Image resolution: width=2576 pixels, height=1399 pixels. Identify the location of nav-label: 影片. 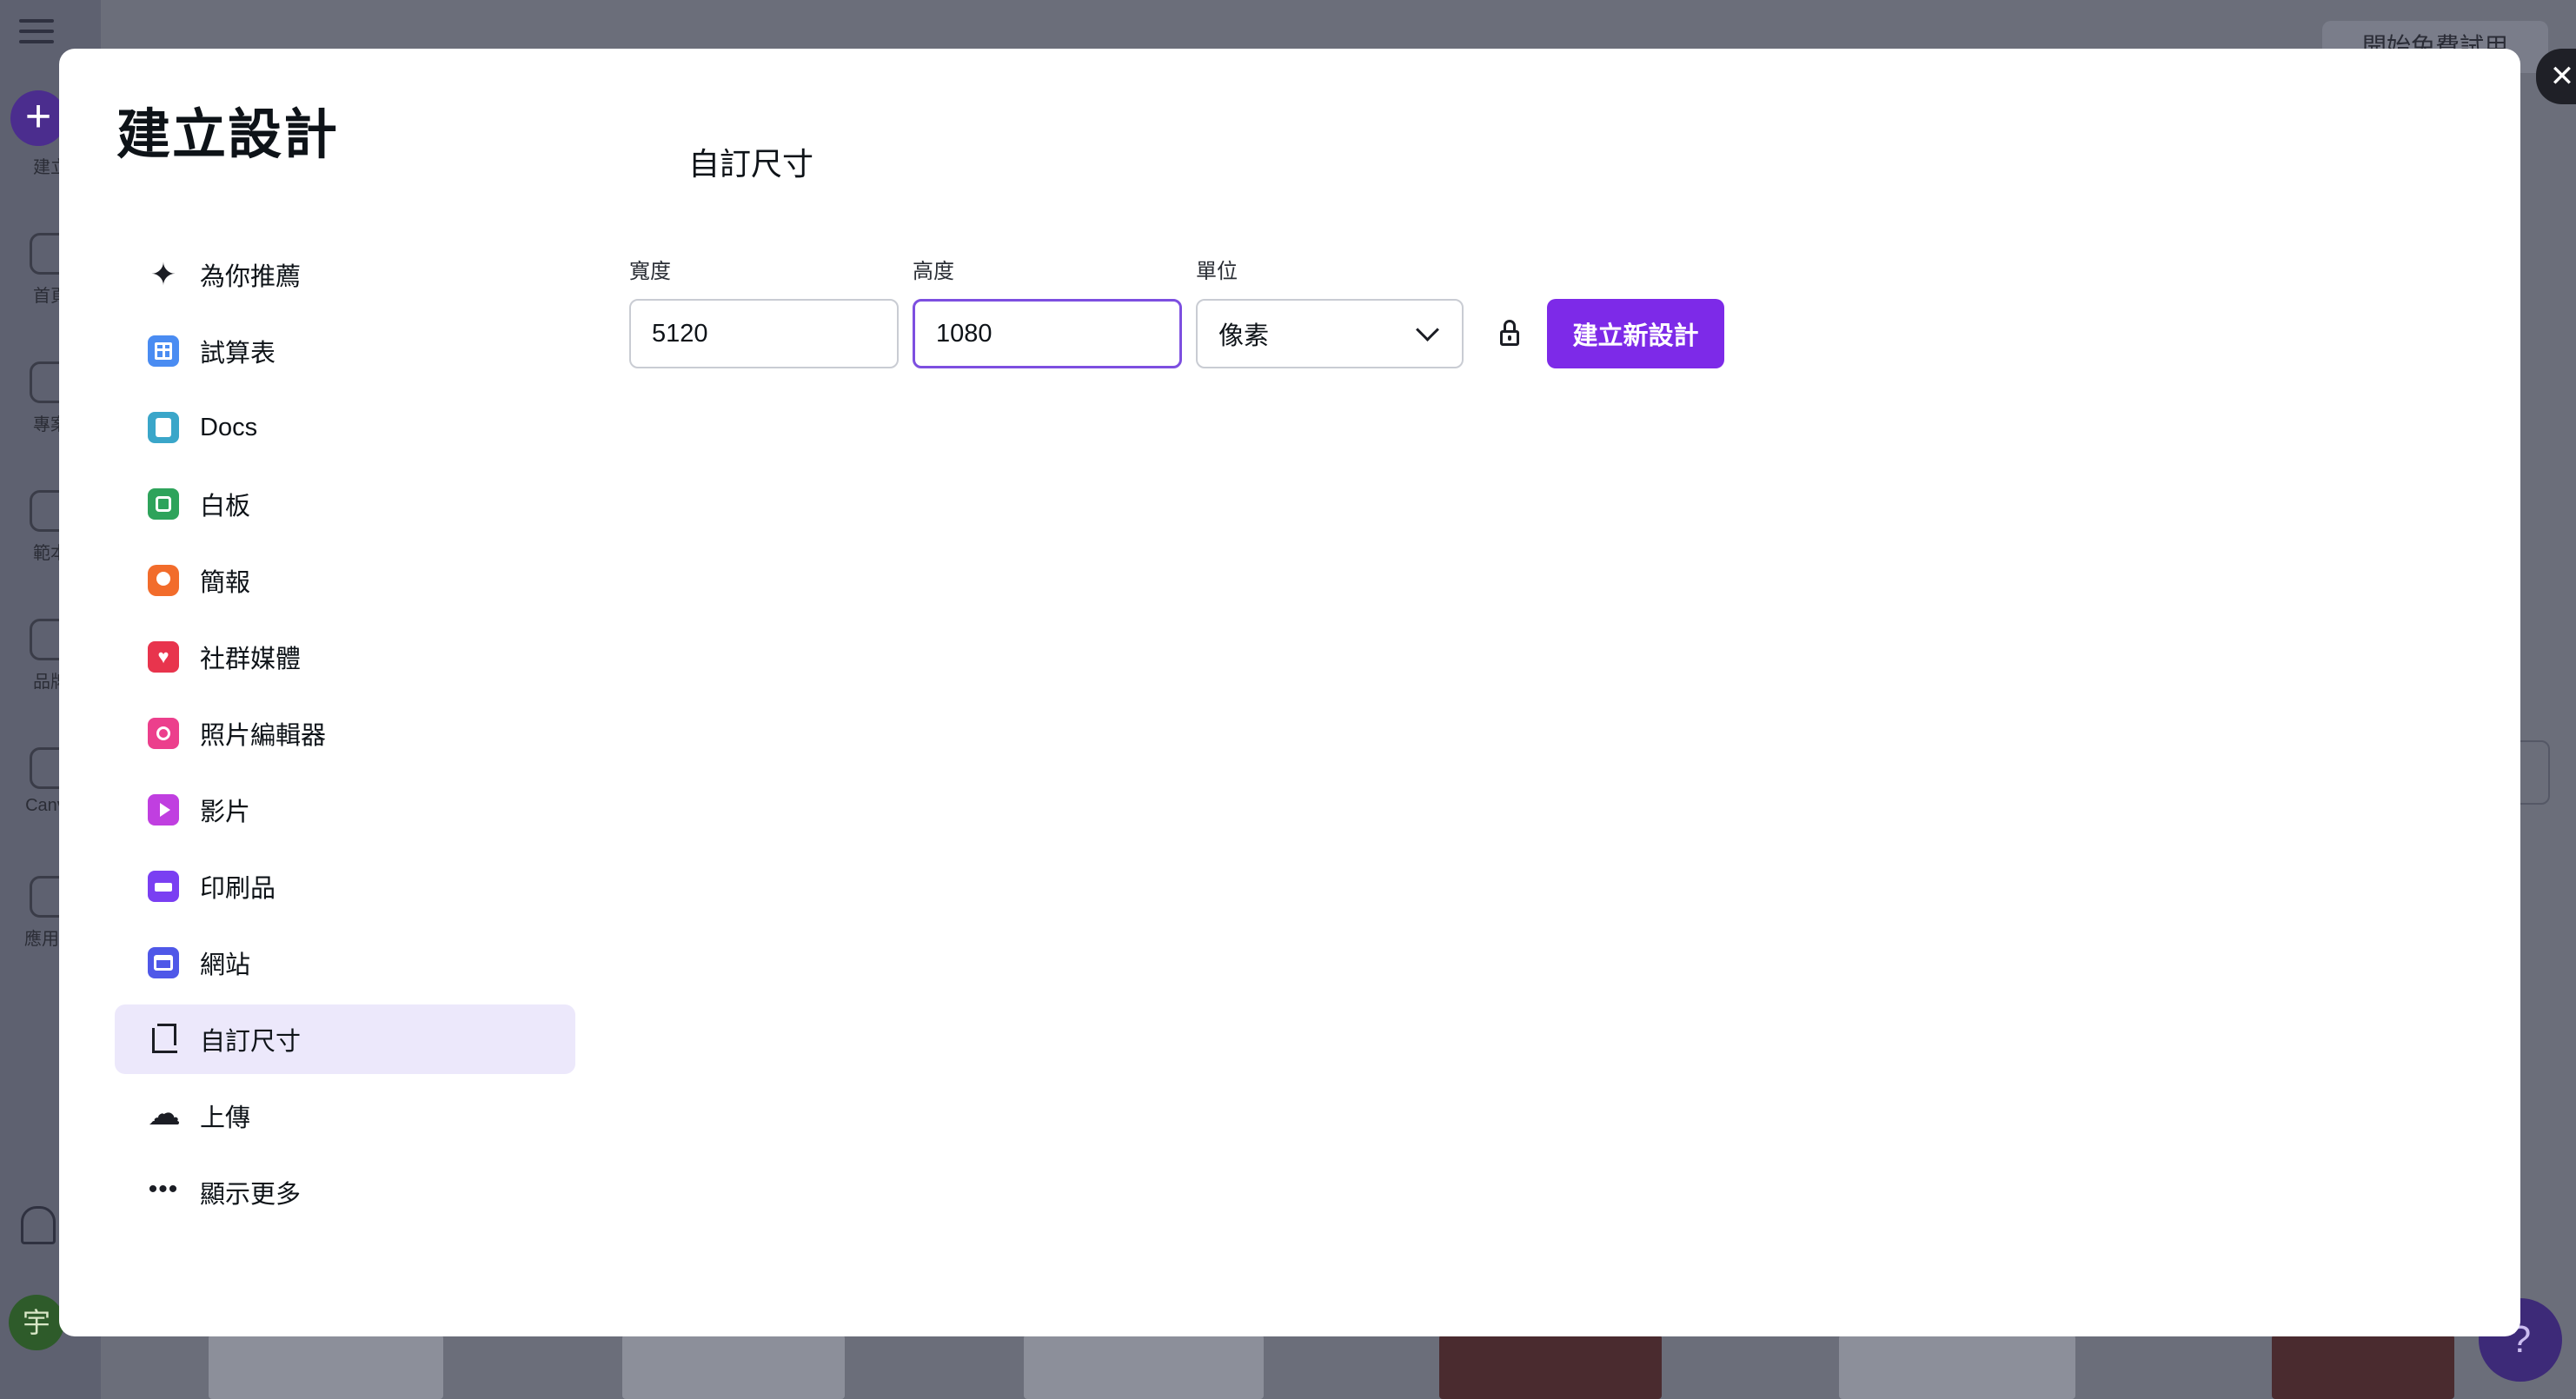
(226, 812).